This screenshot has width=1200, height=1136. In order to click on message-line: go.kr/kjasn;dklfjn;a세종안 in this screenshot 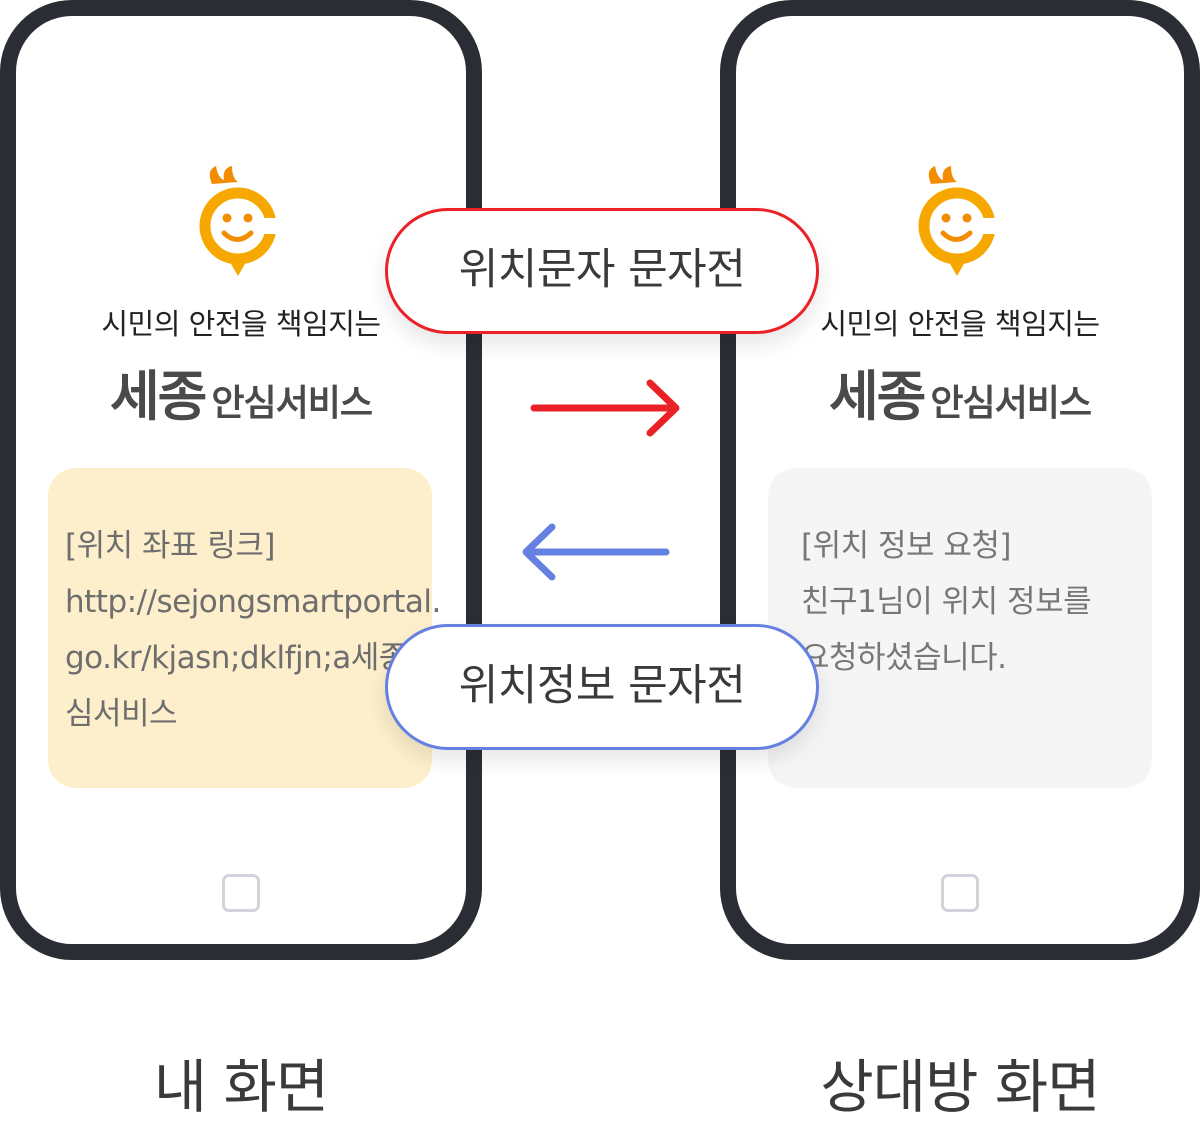, I will do `click(250, 658)`.